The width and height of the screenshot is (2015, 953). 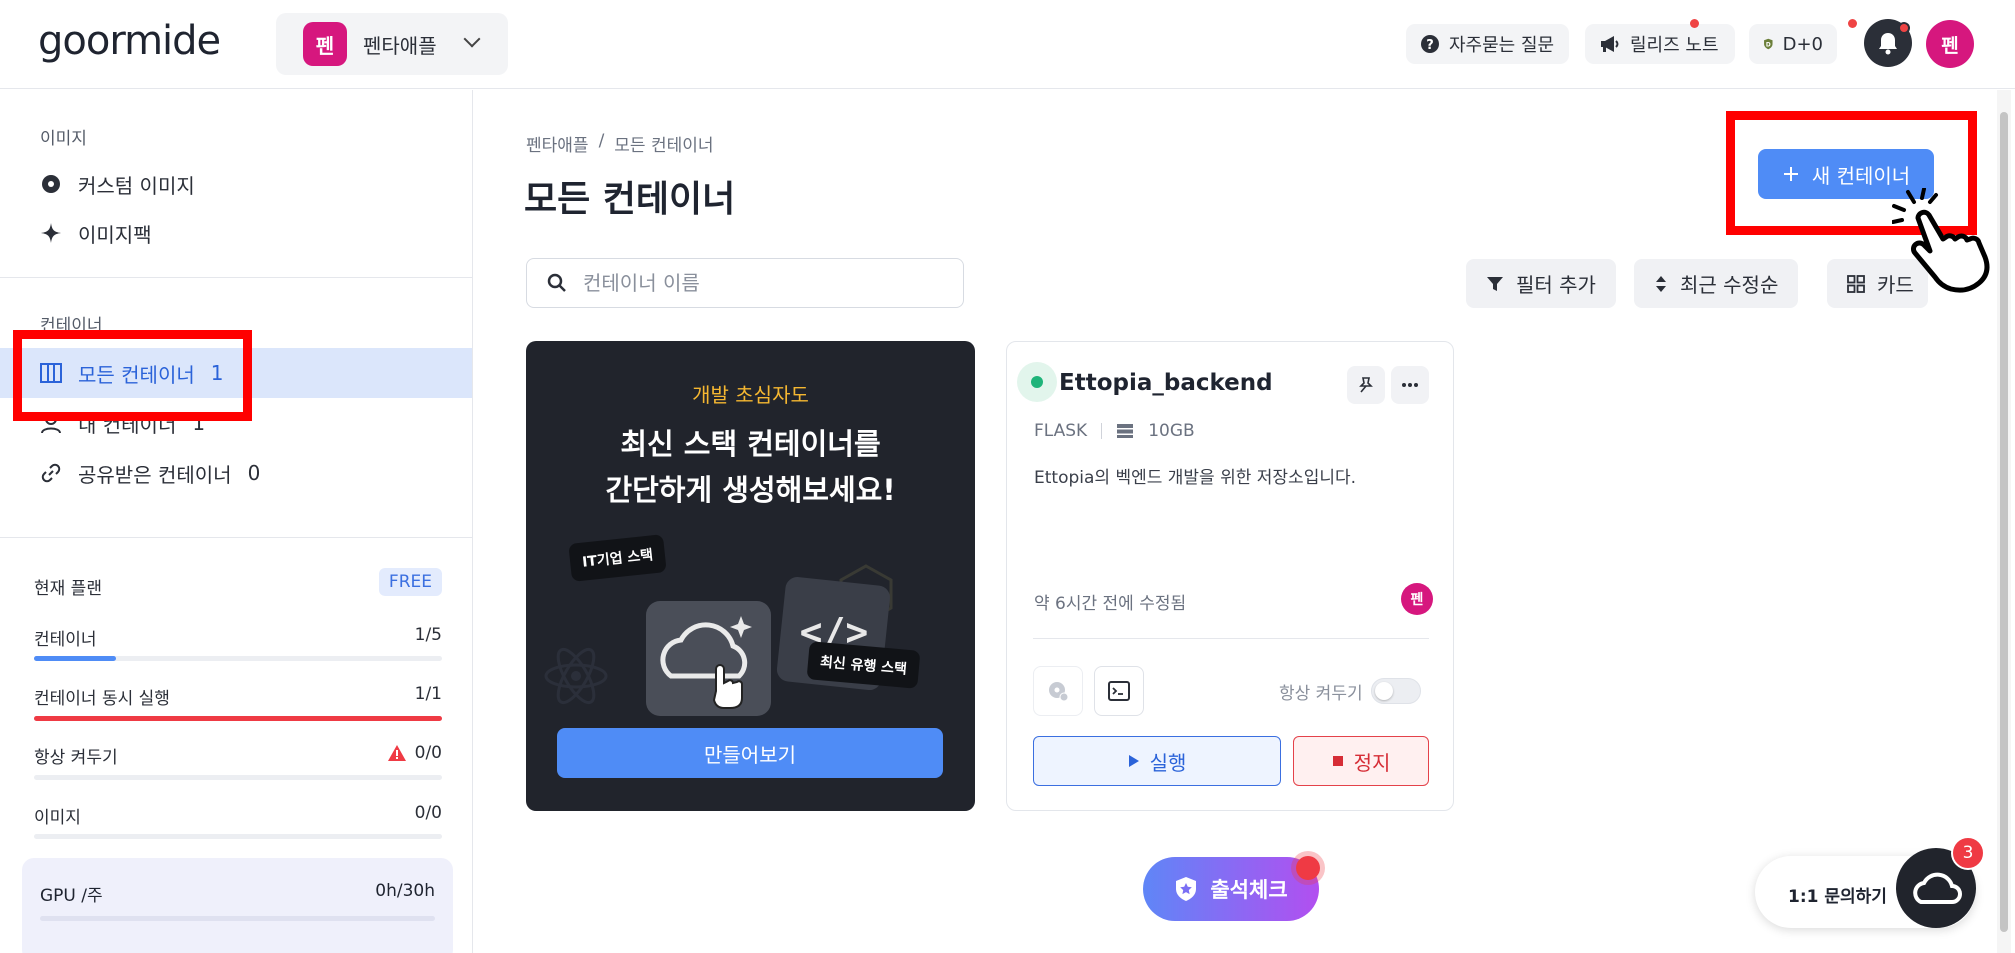 What do you see at coordinates (1430, 44) in the screenshot?
I see `question-circle-icon: ?` at bounding box center [1430, 44].